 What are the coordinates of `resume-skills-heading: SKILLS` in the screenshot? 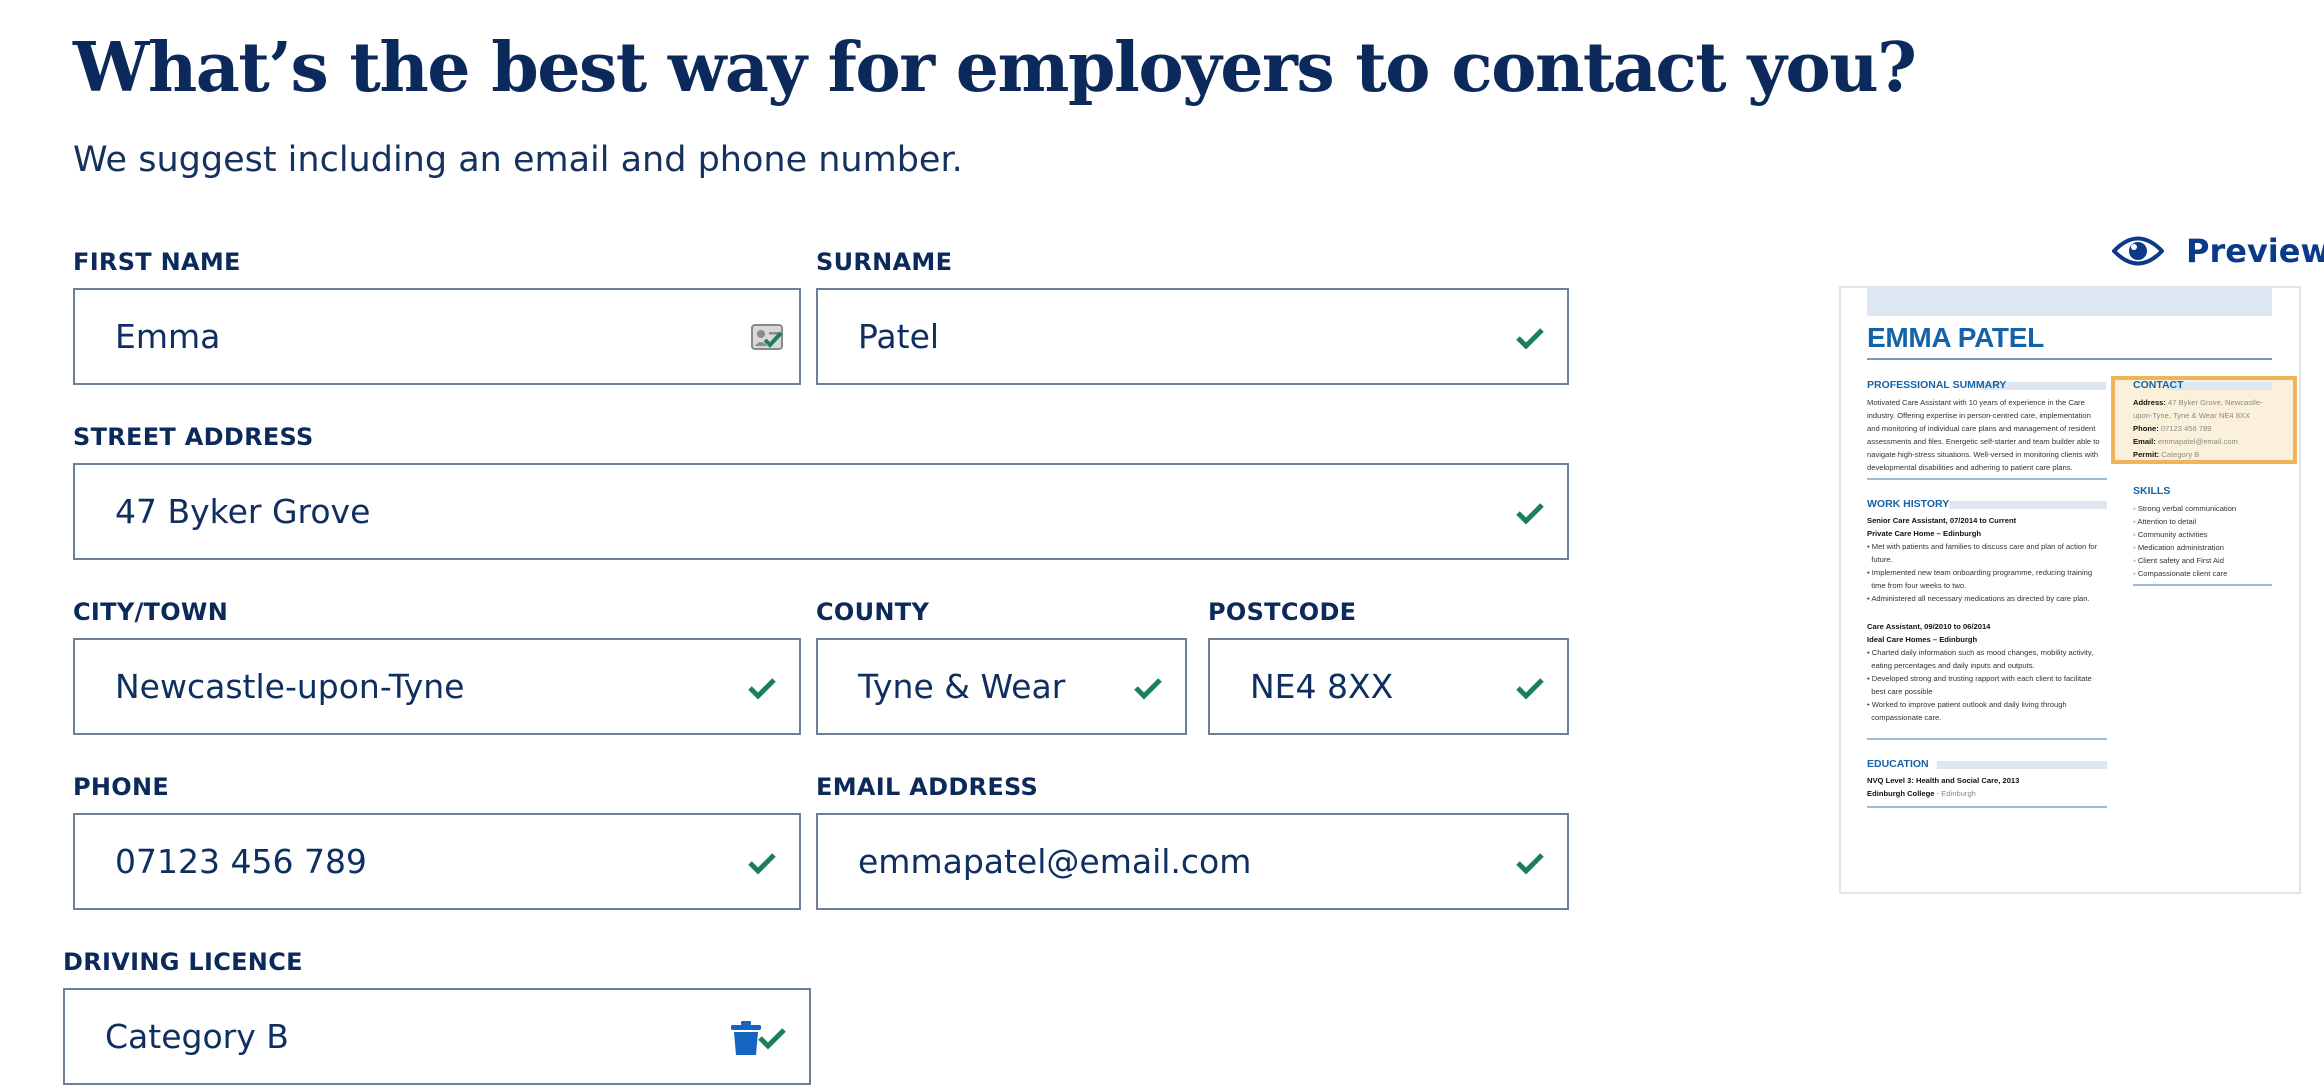 It's located at (2152, 491).